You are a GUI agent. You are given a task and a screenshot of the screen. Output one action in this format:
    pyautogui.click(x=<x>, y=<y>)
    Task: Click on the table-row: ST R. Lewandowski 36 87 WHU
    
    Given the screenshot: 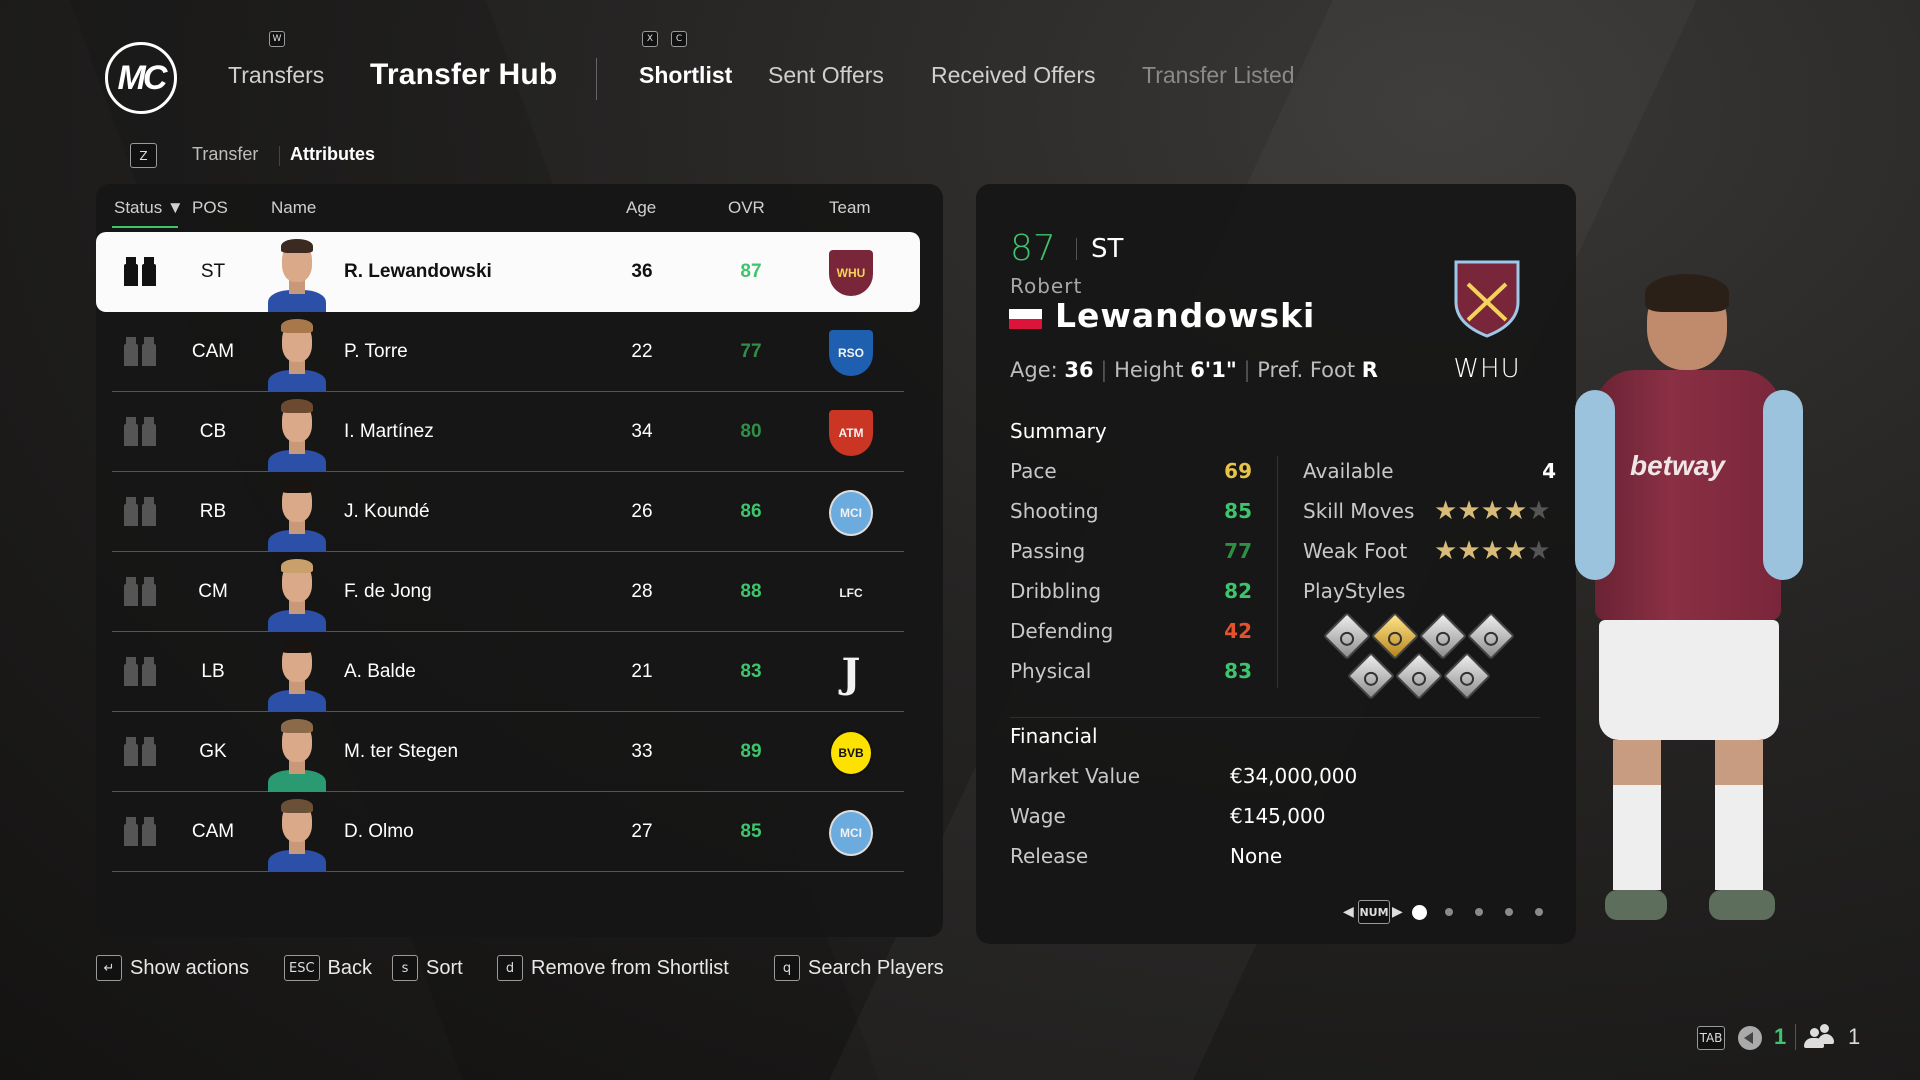 What is the action you would take?
    pyautogui.click(x=508, y=272)
    